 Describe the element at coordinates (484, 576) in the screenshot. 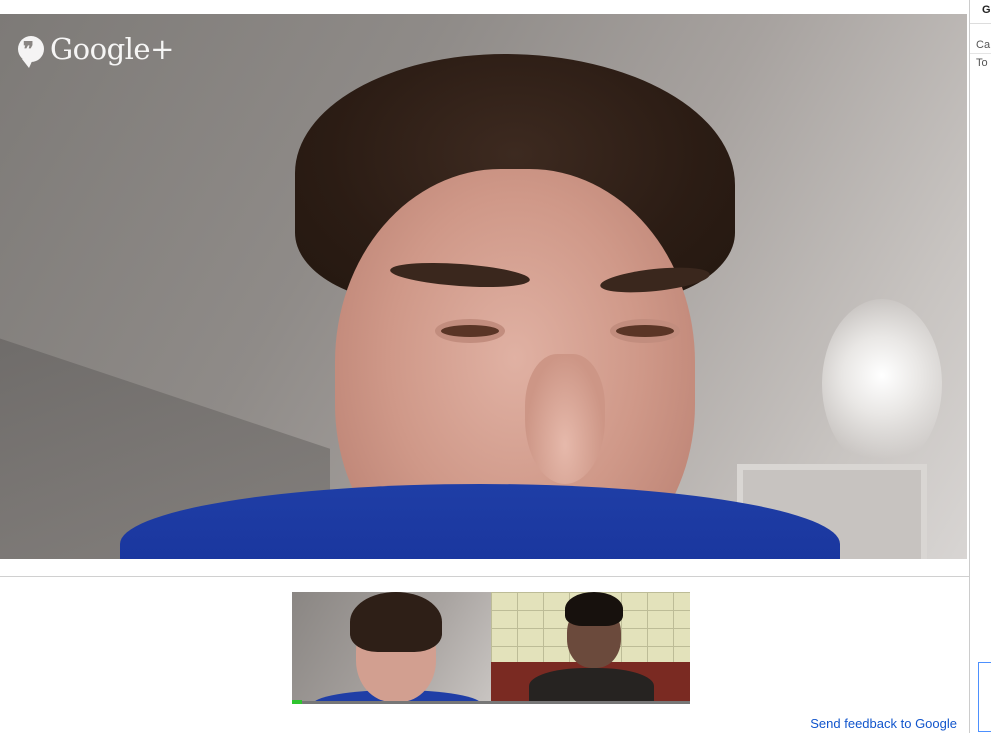

I see `filmstrip-divider` at that location.